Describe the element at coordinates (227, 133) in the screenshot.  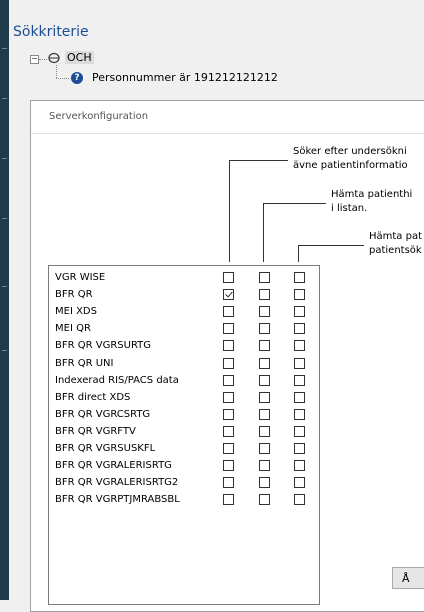
I see `divider` at that location.